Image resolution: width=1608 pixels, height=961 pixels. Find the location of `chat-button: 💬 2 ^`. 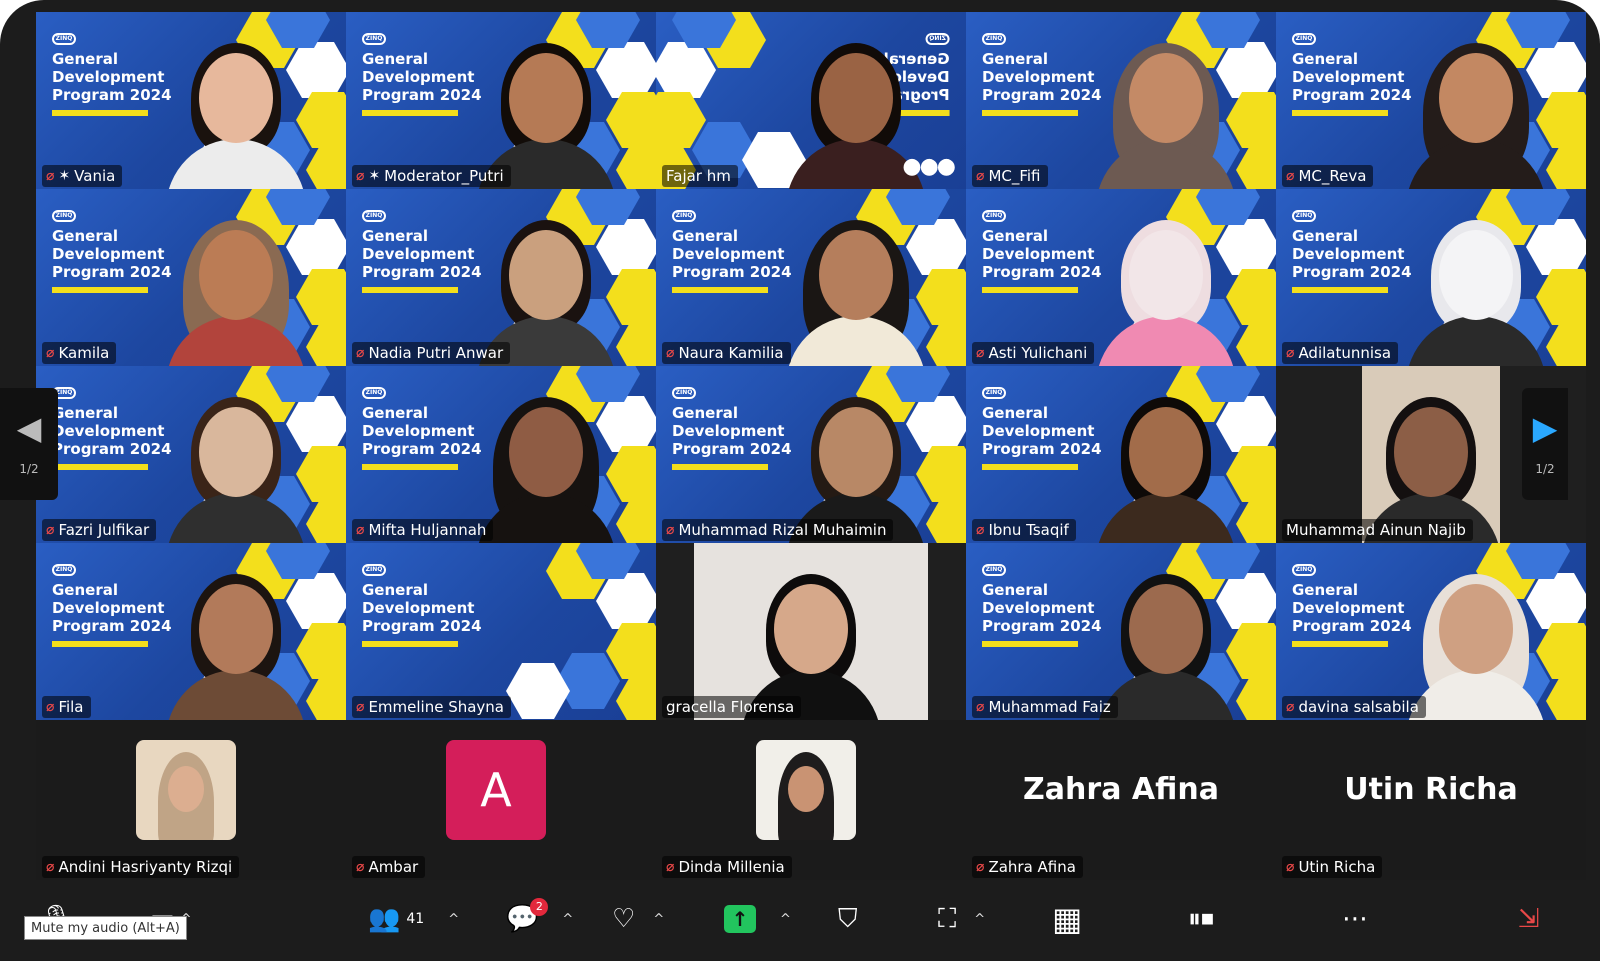

chat-button: 💬 2 ^ is located at coordinates (539, 917).